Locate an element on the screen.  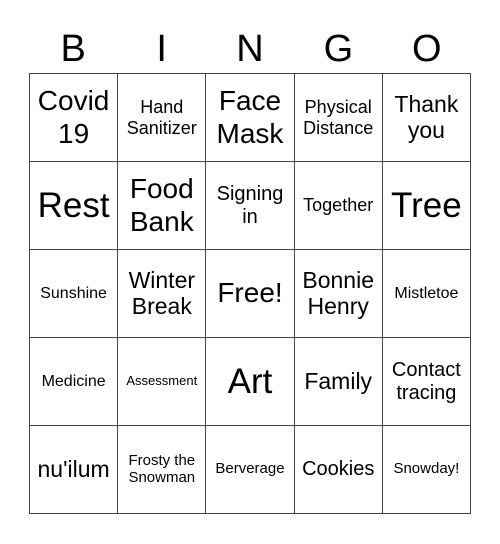
header-letter-o: O is located at coordinates (427, 49).